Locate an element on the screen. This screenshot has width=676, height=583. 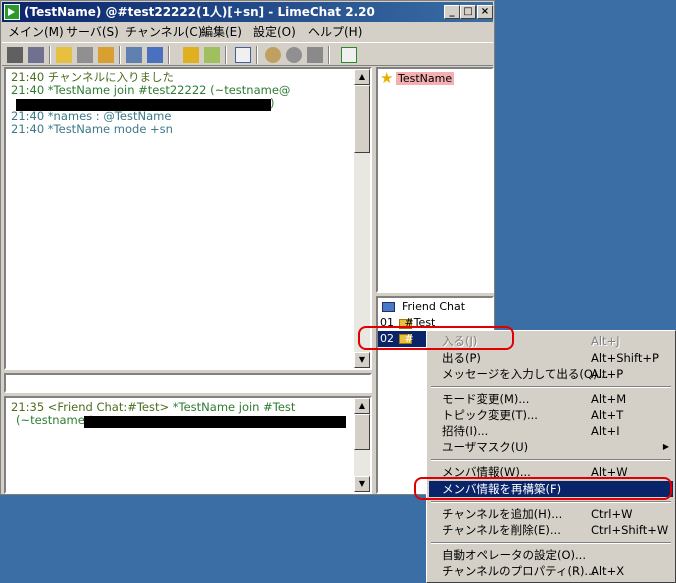
log-scrollbar: ▲ ▼ is located at coordinates (362, 218).